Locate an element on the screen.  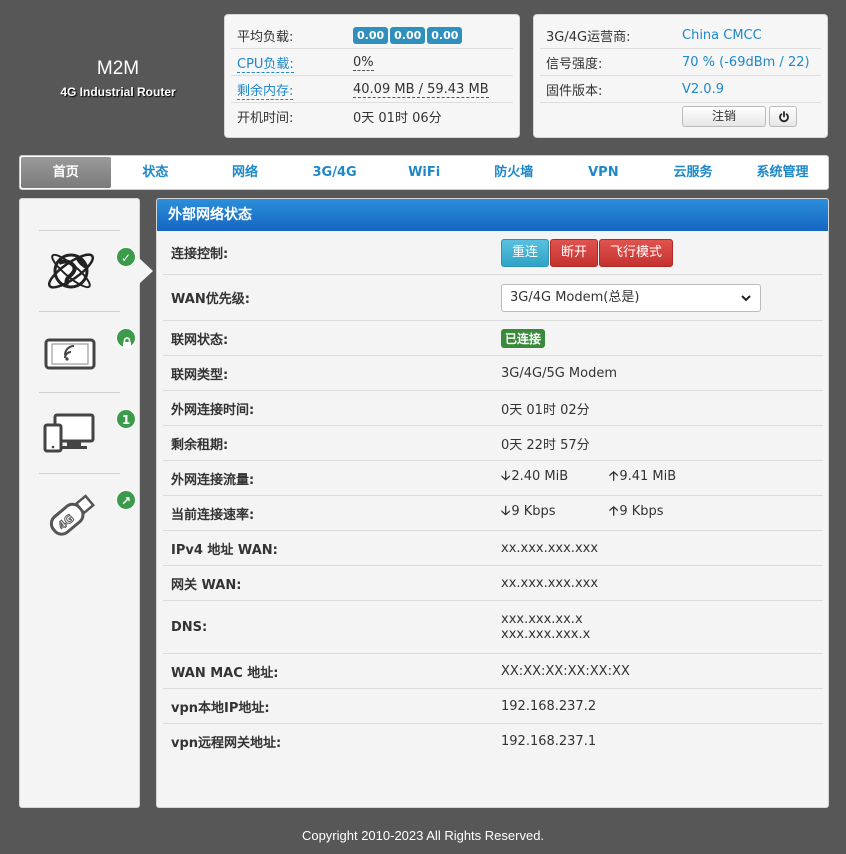
vpn-local-value: 192.168.237.2 is located at coordinates (549, 706).